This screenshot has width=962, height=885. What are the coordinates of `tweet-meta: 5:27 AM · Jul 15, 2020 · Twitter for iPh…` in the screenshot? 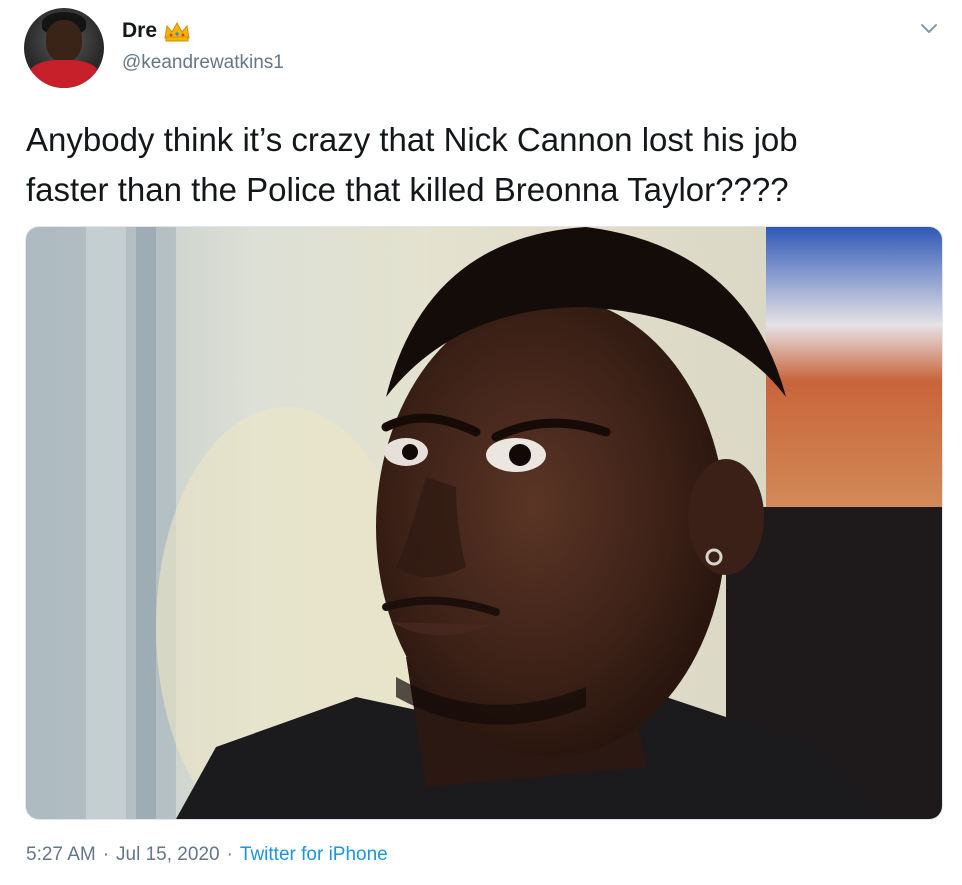 It's located at (207, 855).